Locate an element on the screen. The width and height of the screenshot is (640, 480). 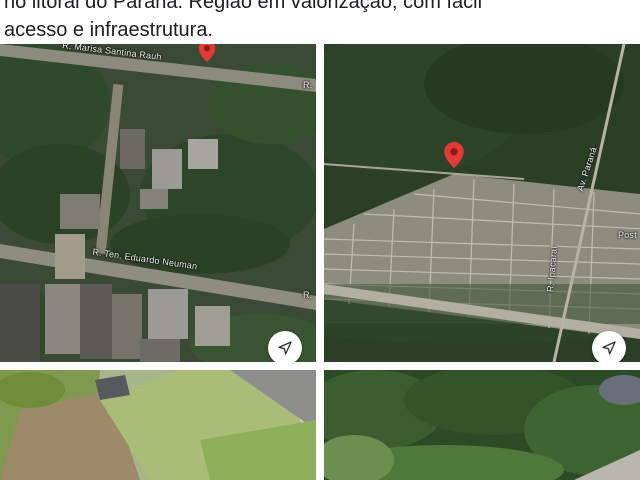
photo-tile-aerial-trees is located at coordinates (482, 425).